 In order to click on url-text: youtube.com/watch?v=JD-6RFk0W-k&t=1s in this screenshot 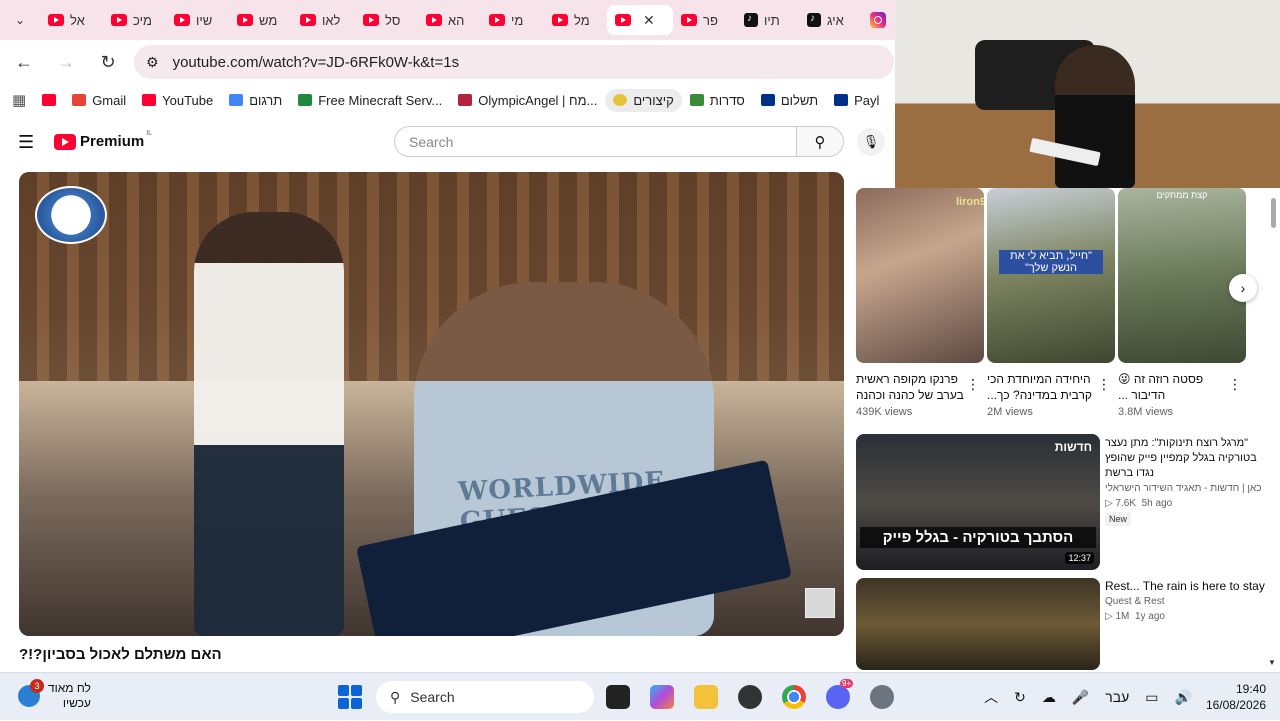, I will do `click(316, 62)`.